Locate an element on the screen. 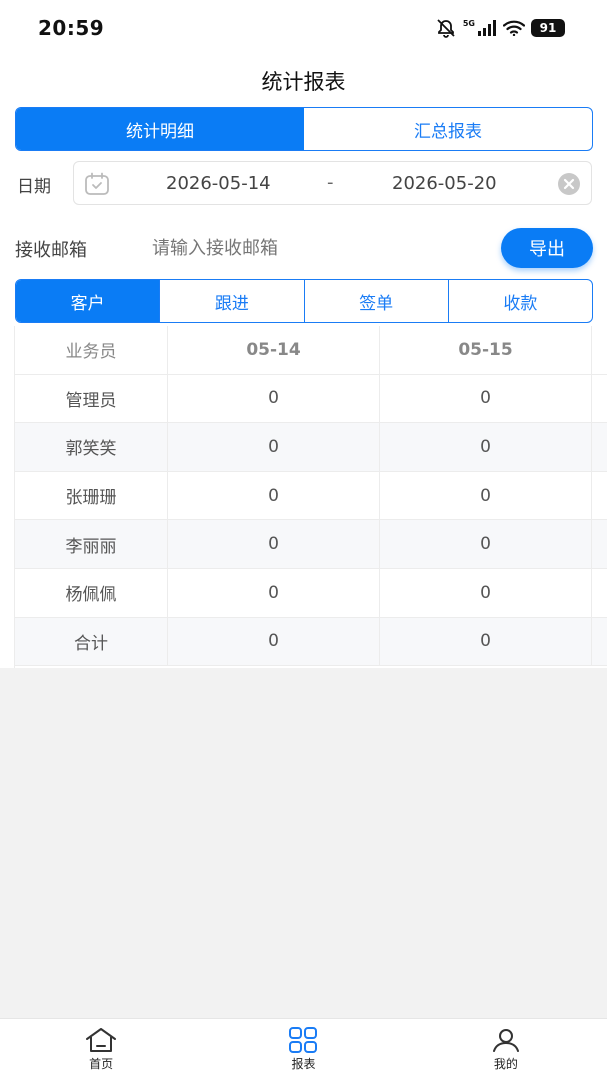 The height and width of the screenshot is (1080, 607). table-row: 张珊珊 0 0 is located at coordinates (311, 496).